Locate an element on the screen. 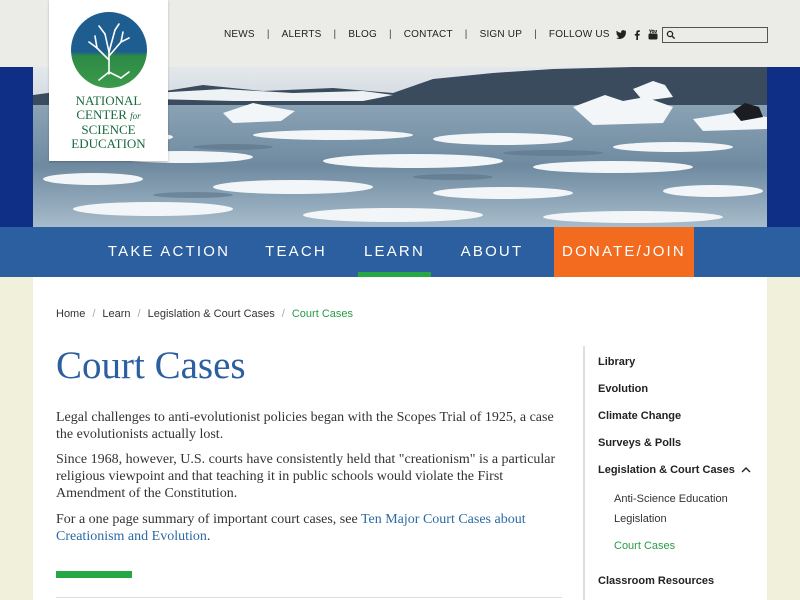 This screenshot has height=600, width=800. section-accent-bar is located at coordinates (94, 574).